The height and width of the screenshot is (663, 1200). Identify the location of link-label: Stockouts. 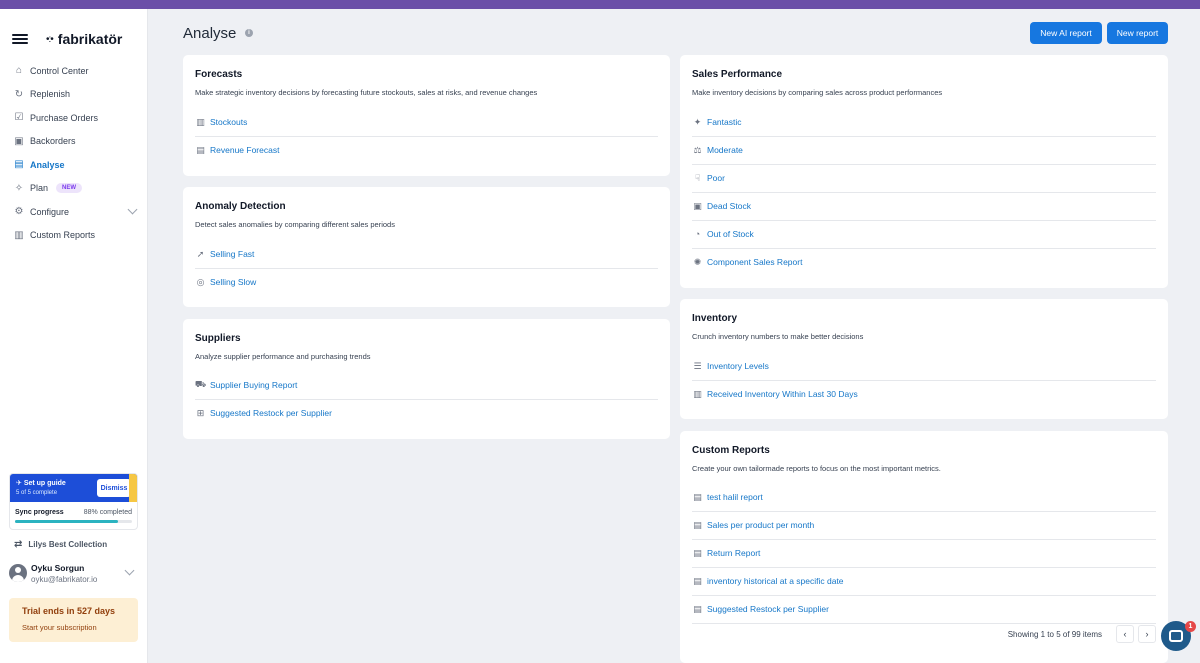
(229, 122).